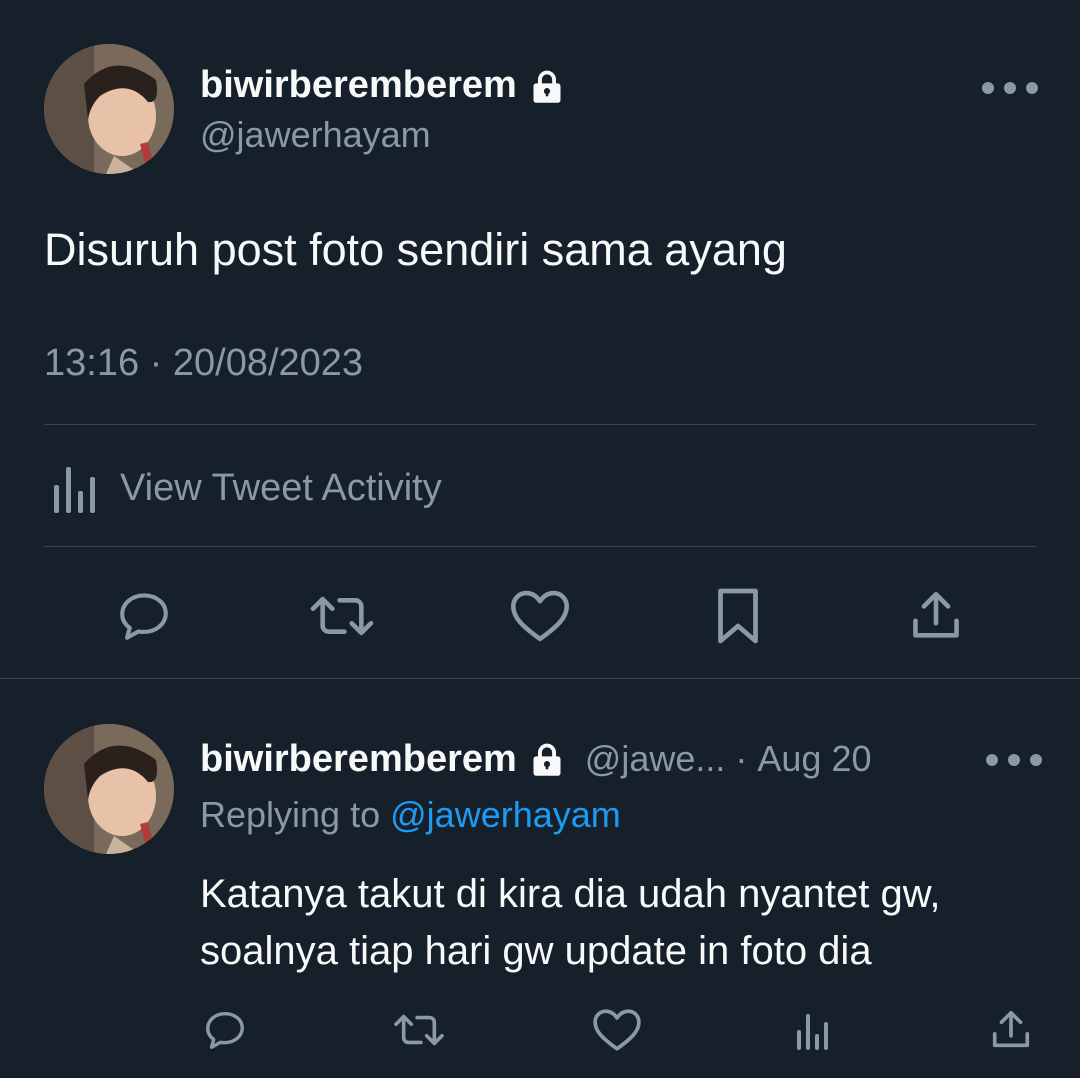  What do you see at coordinates (536, 951) in the screenshot?
I see `reply-text-line: soalnya tiap hari gw update in foto dia` at bounding box center [536, 951].